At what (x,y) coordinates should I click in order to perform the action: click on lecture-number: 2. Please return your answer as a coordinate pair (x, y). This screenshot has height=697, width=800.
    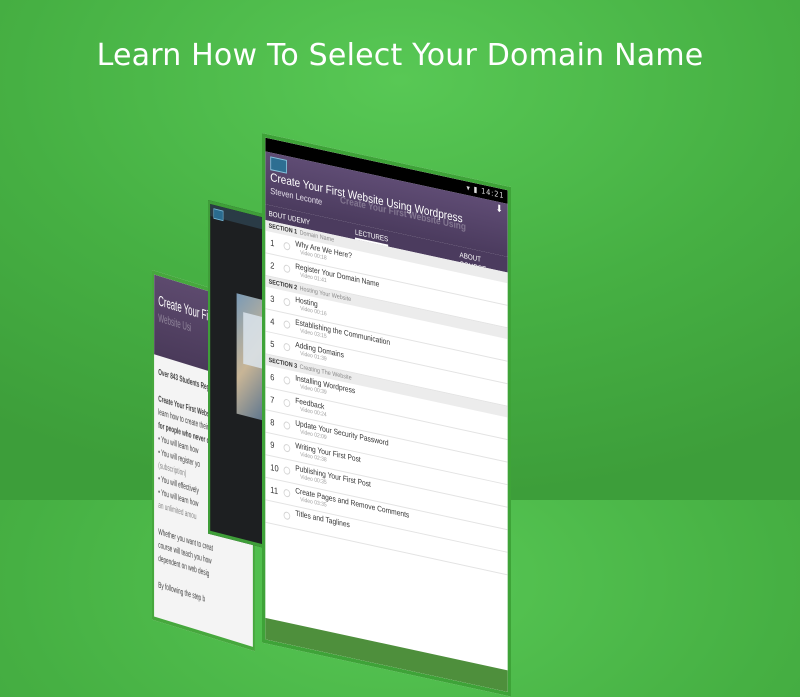
    Looking at the image, I should click on (272, 265).